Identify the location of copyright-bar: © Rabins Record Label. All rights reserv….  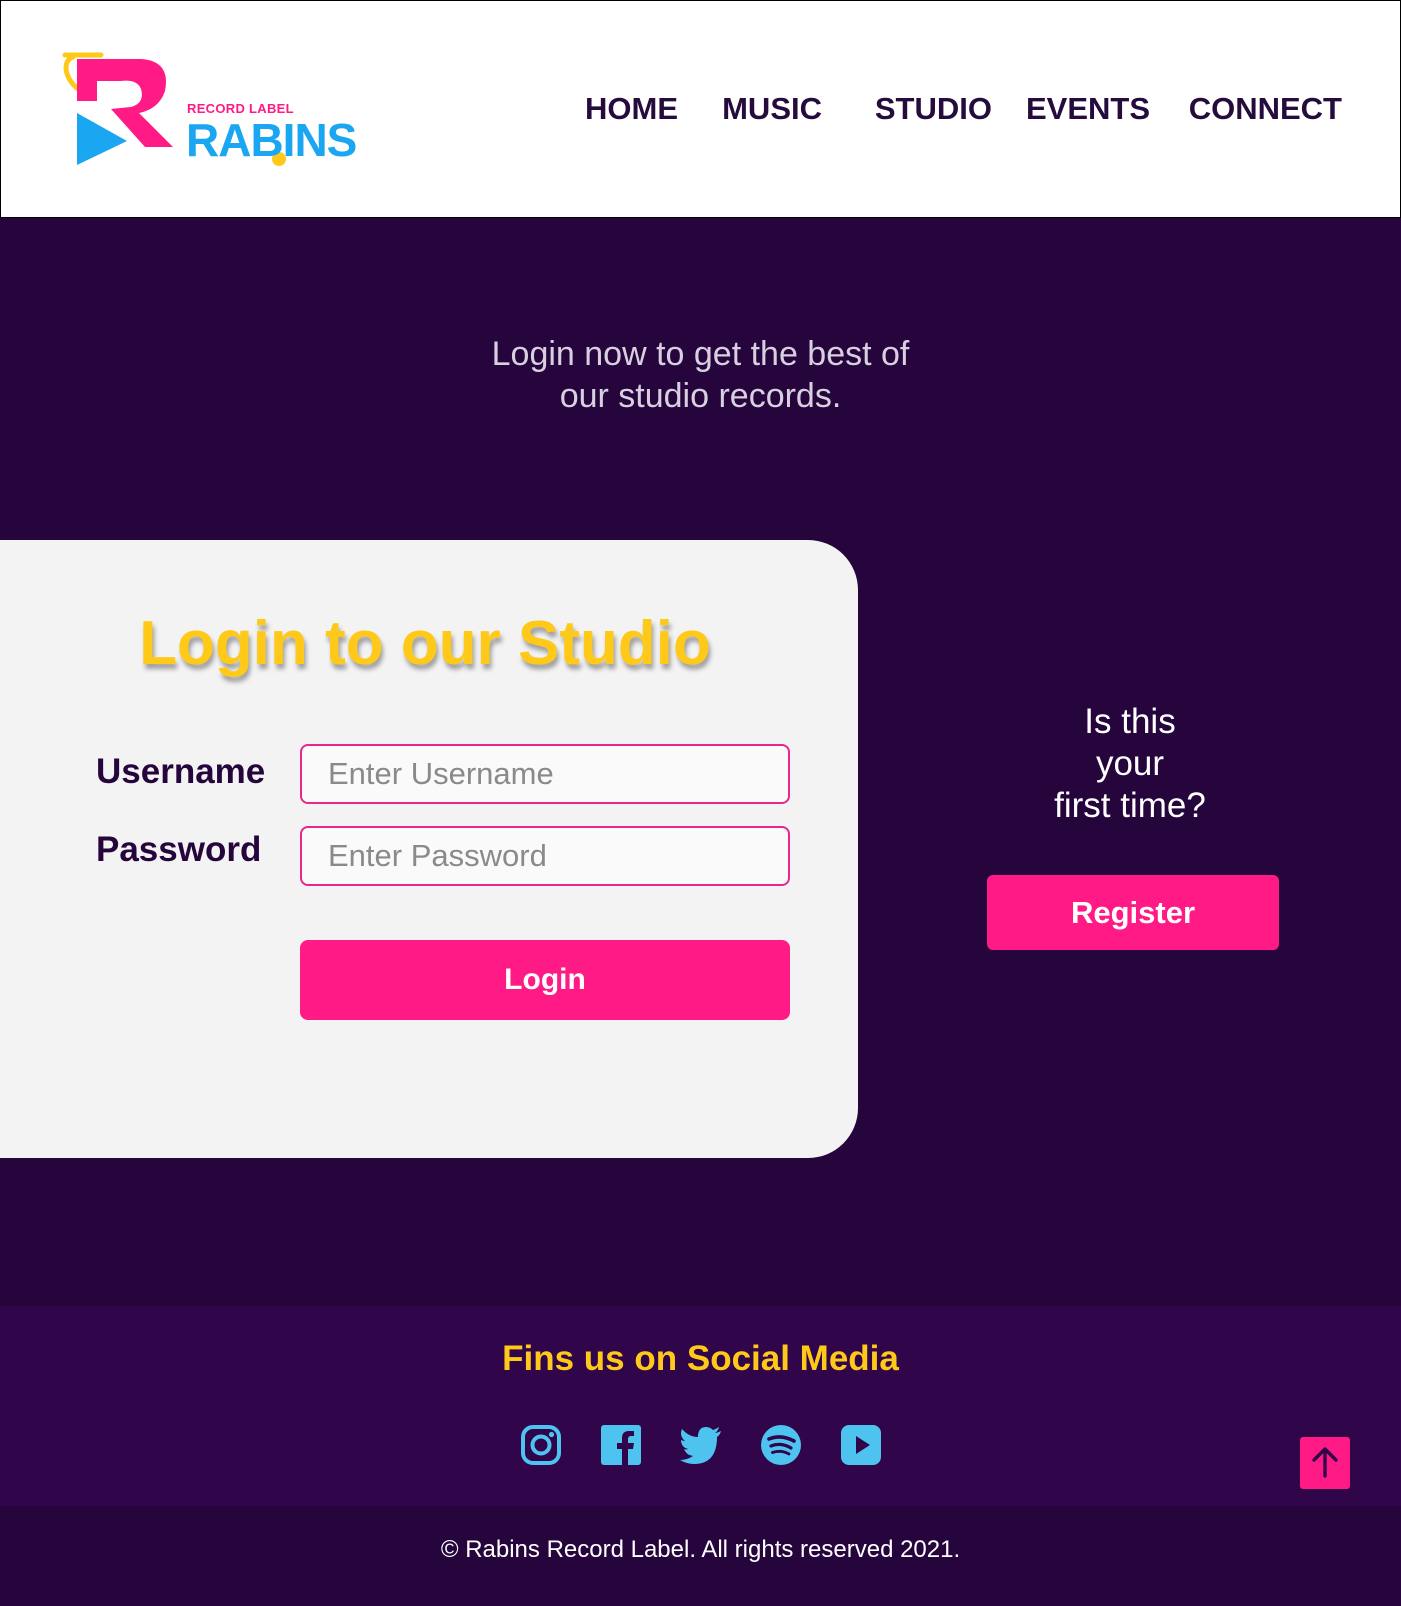
(700, 1556).